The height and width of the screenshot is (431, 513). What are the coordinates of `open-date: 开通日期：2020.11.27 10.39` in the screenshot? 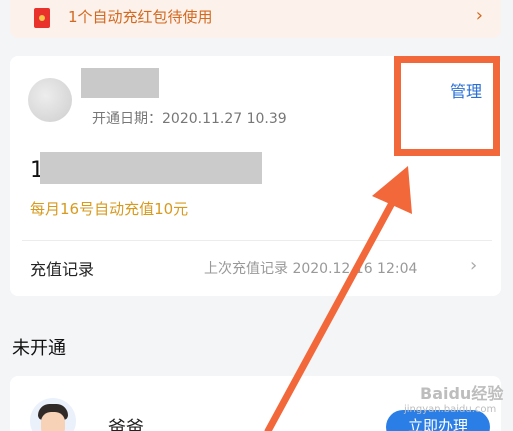 It's located at (189, 119).